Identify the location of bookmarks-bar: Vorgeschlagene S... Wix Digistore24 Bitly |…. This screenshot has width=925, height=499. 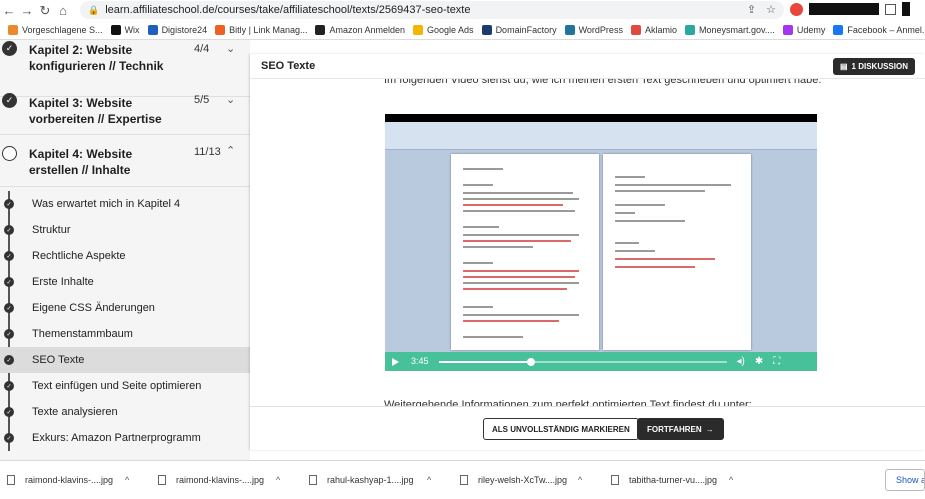
(462, 30).